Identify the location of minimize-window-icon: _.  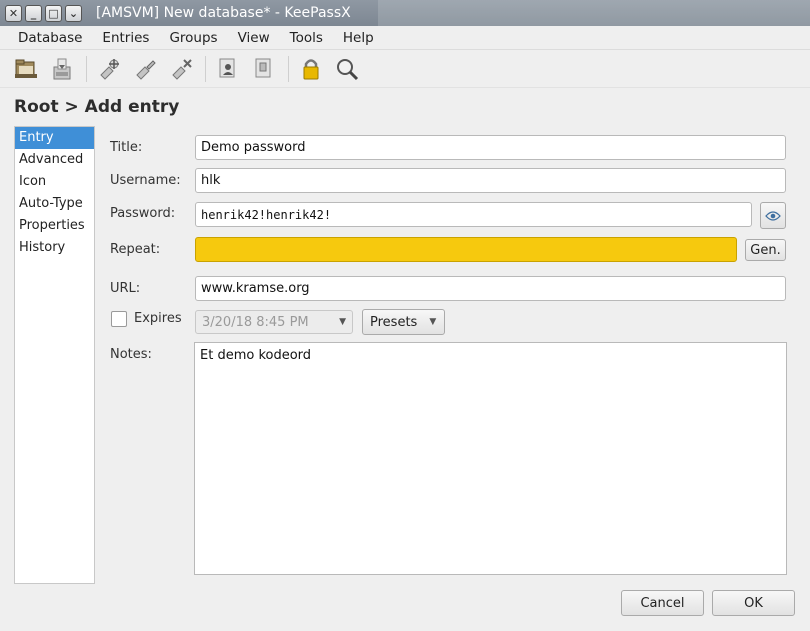
(33, 13).